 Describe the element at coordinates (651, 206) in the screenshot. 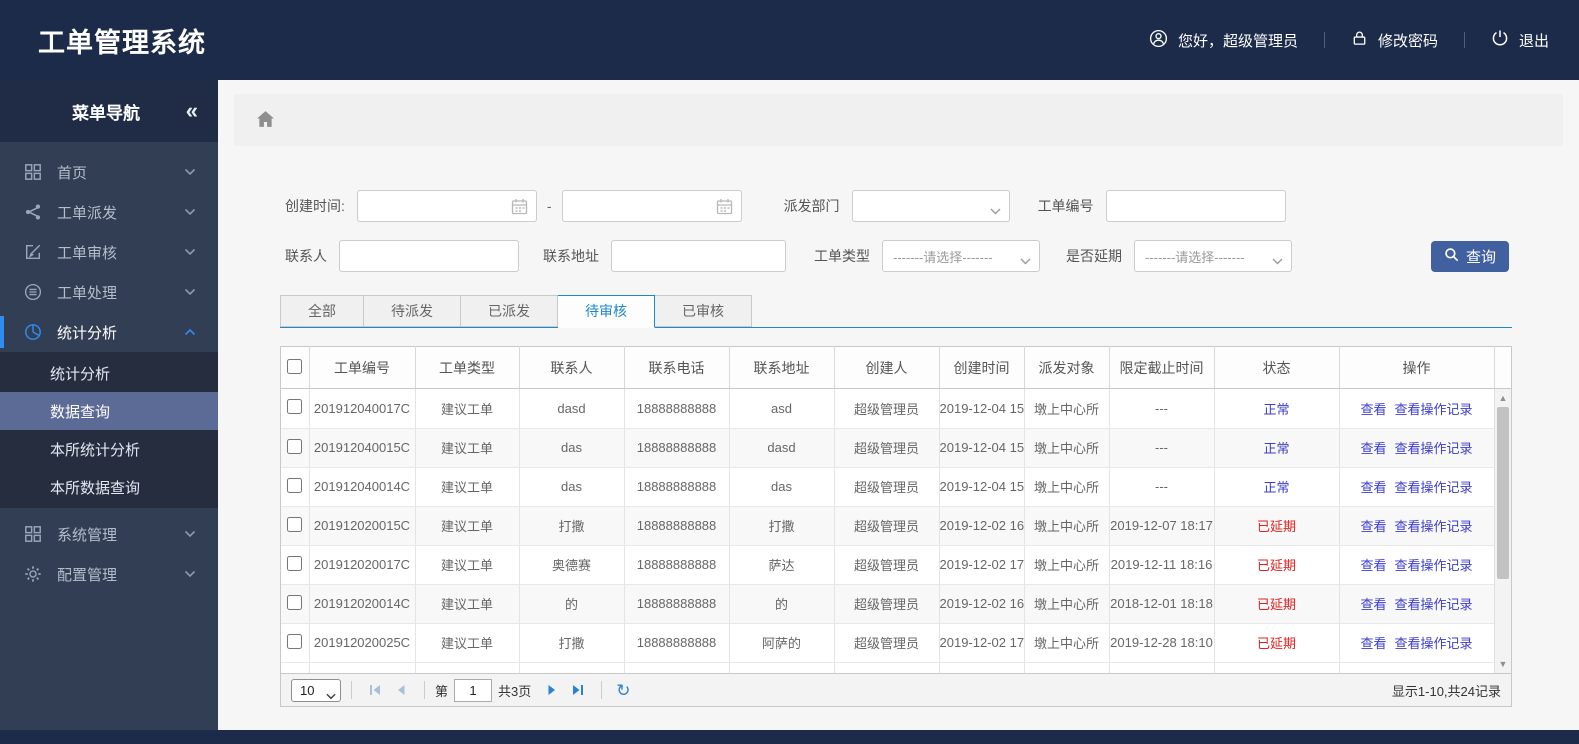

I see `create-time-end-input` at that location.